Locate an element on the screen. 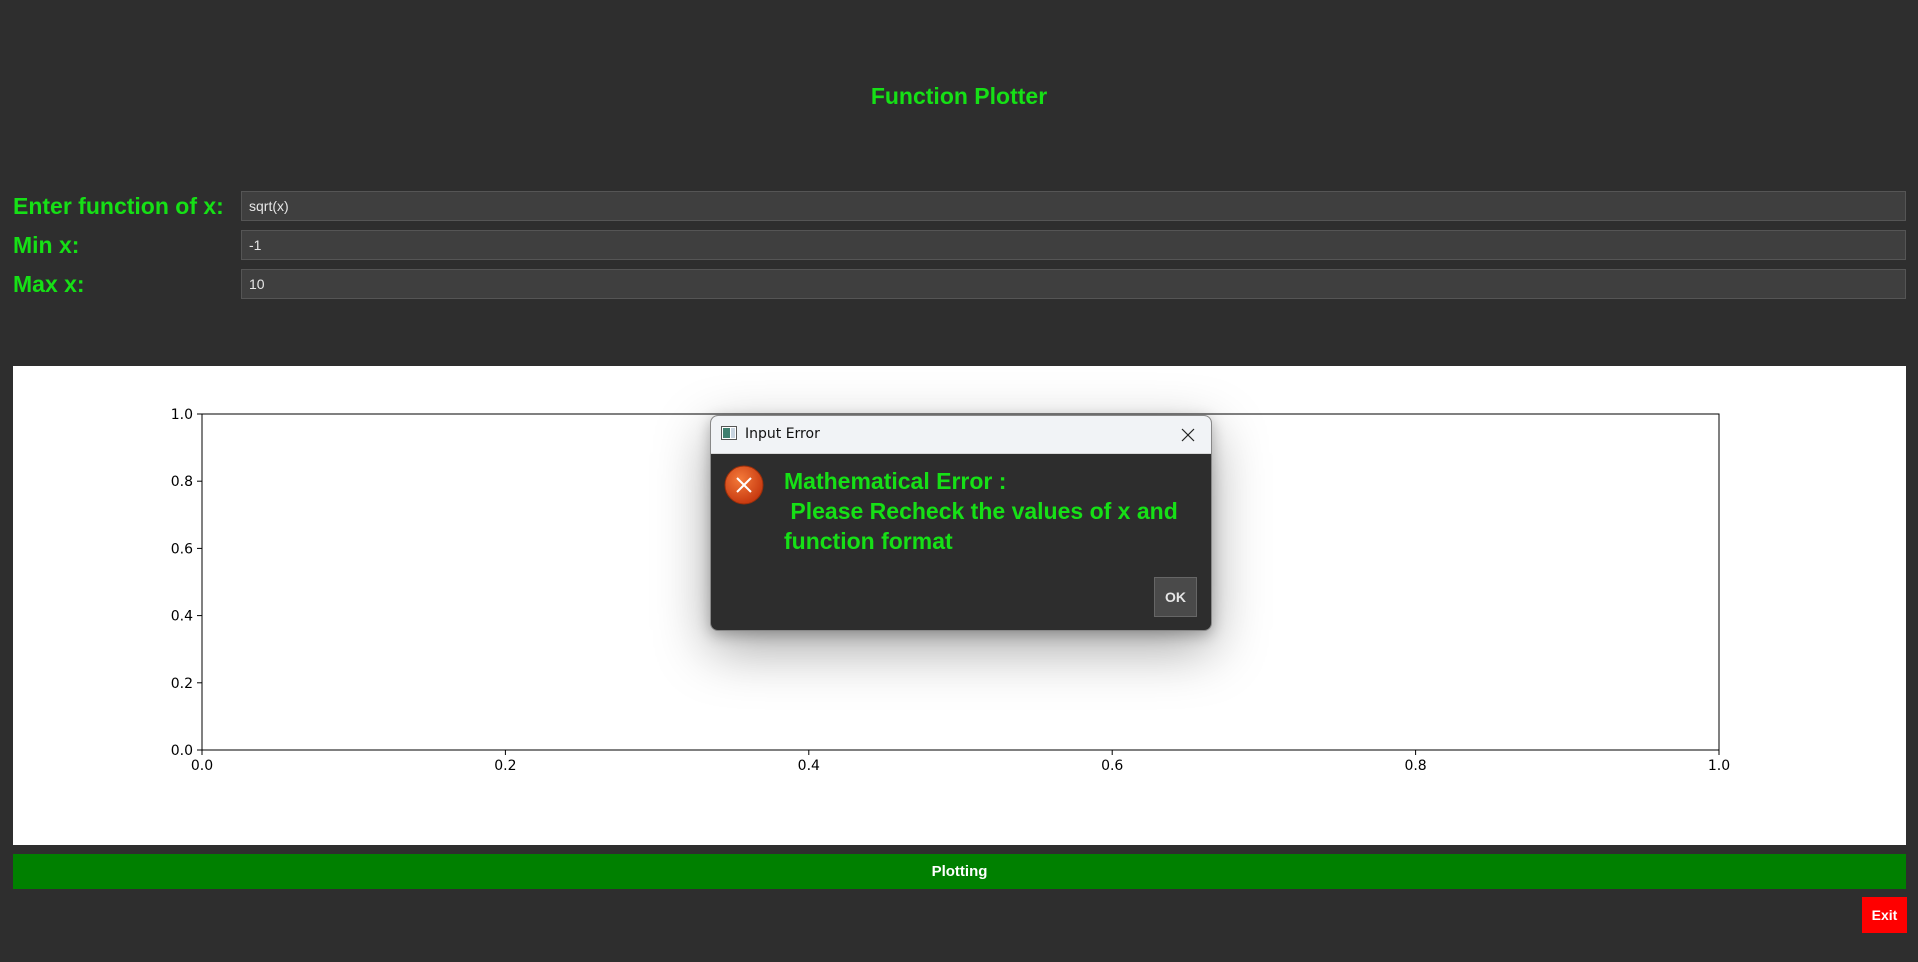 The height and width of the screenshot is (962, 1918). y-tick-label: 0.8 is located at coordinates (182, 482).